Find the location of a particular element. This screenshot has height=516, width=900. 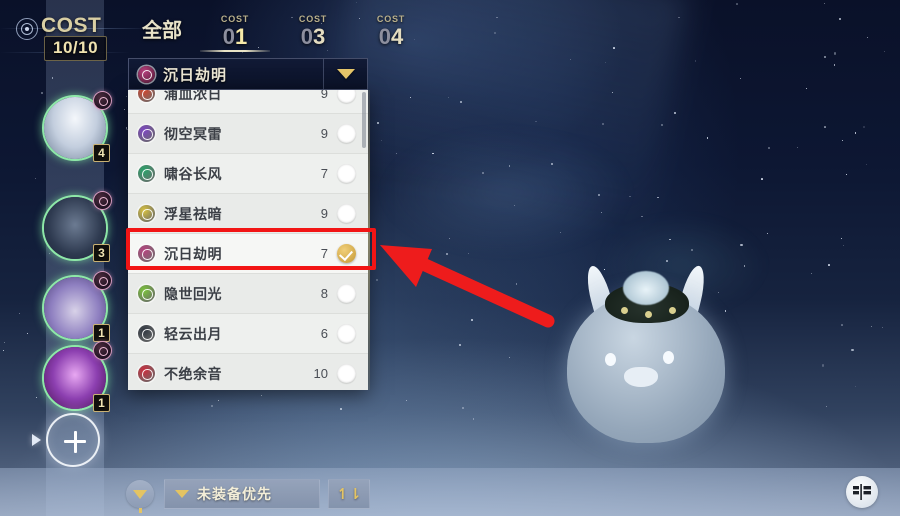

triangle-right-icon is located at coordinates (36, 440).